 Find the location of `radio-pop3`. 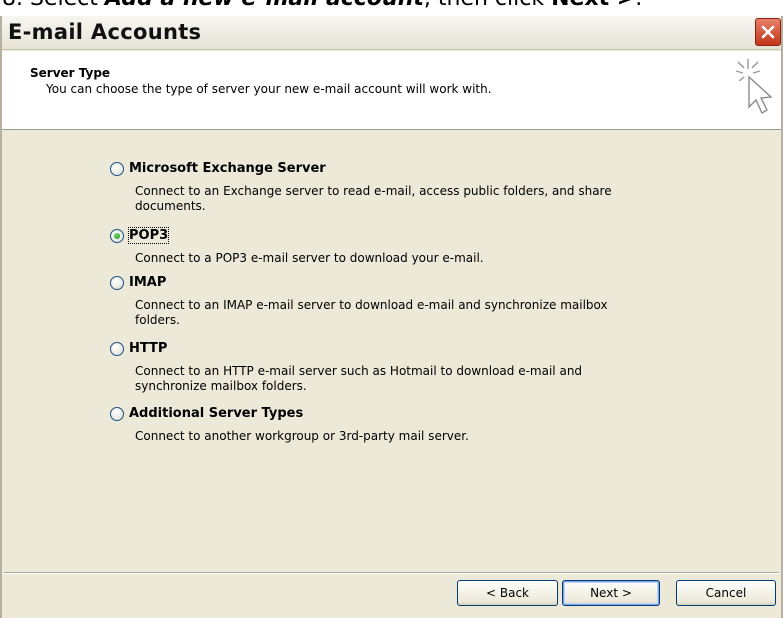

radio-pop3 is located at coordinates (117, 236).